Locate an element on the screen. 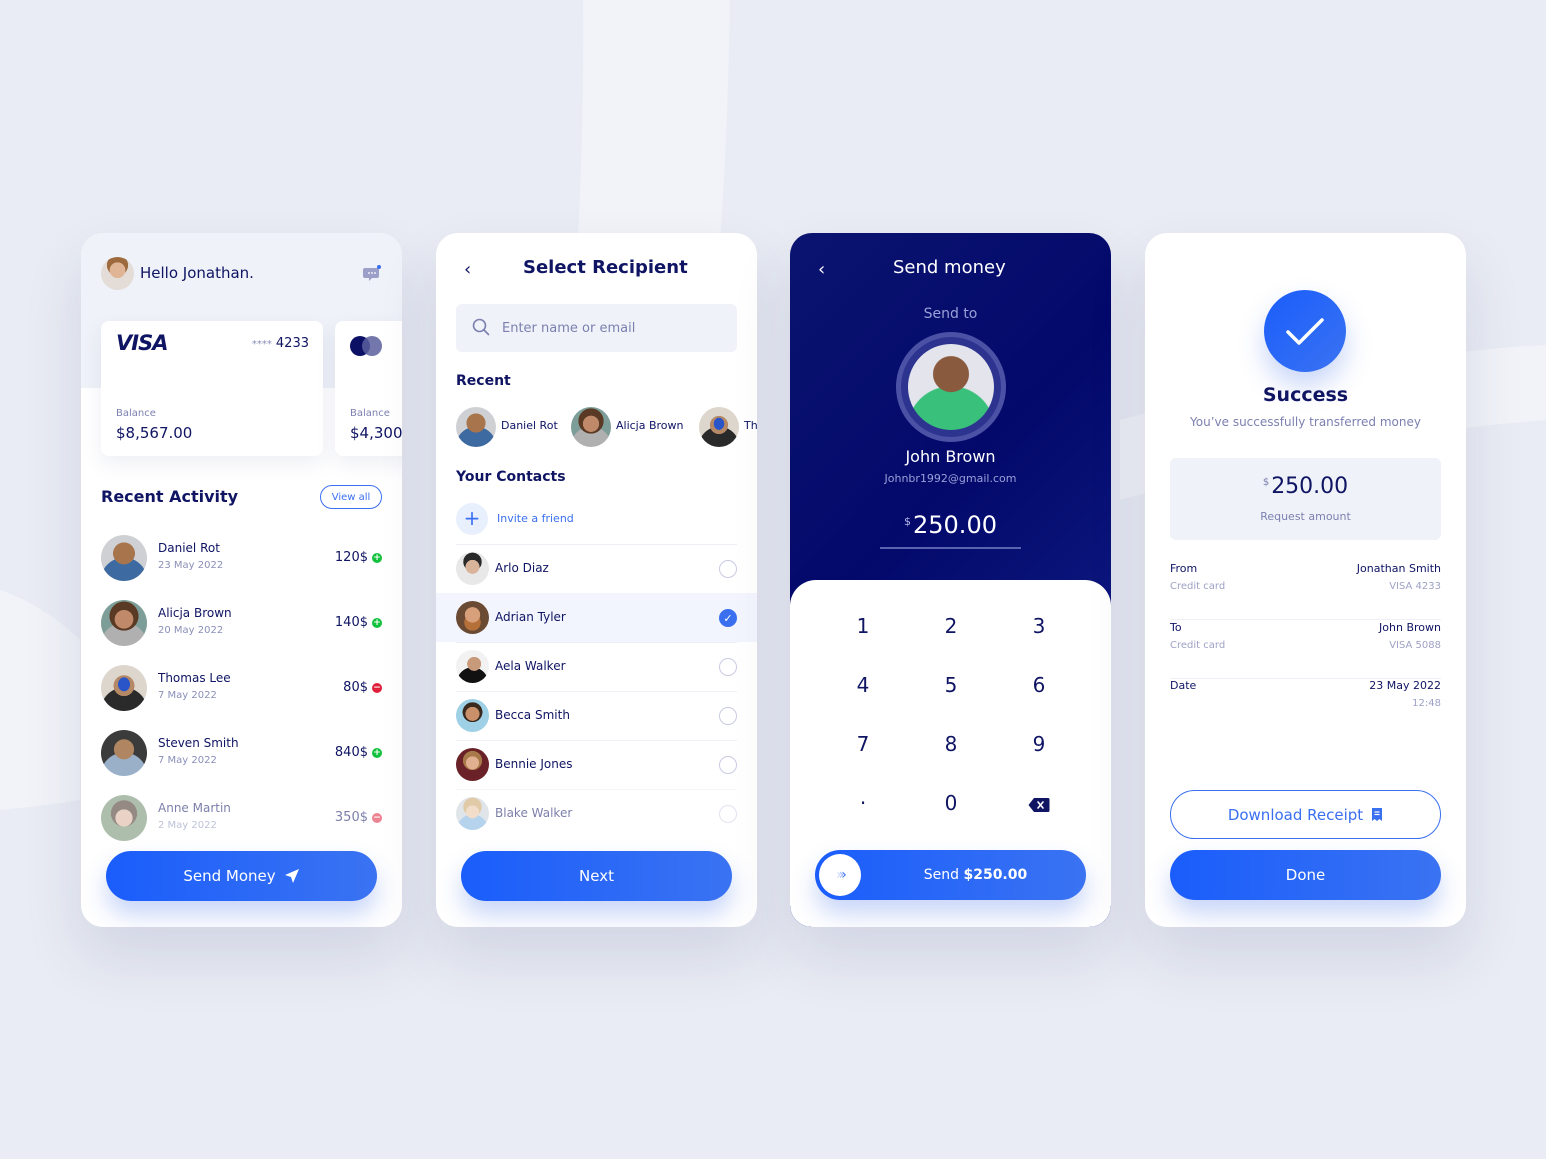 The image size is (1546, 1159). amount-underline is located at coordinates (950, 548).